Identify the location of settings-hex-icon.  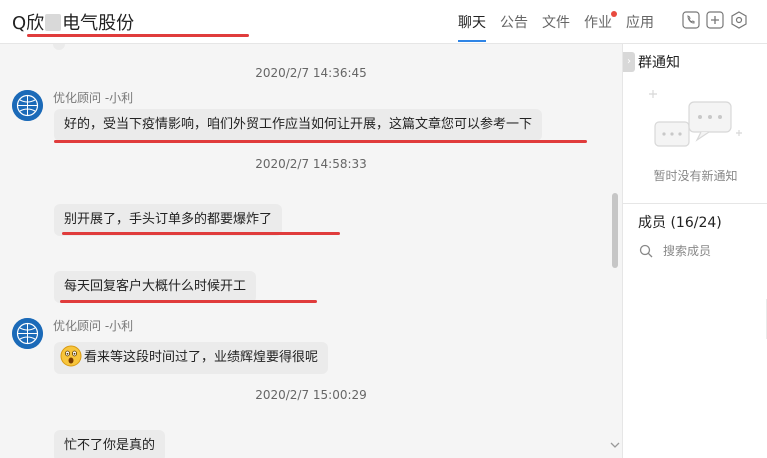
(739, 20).